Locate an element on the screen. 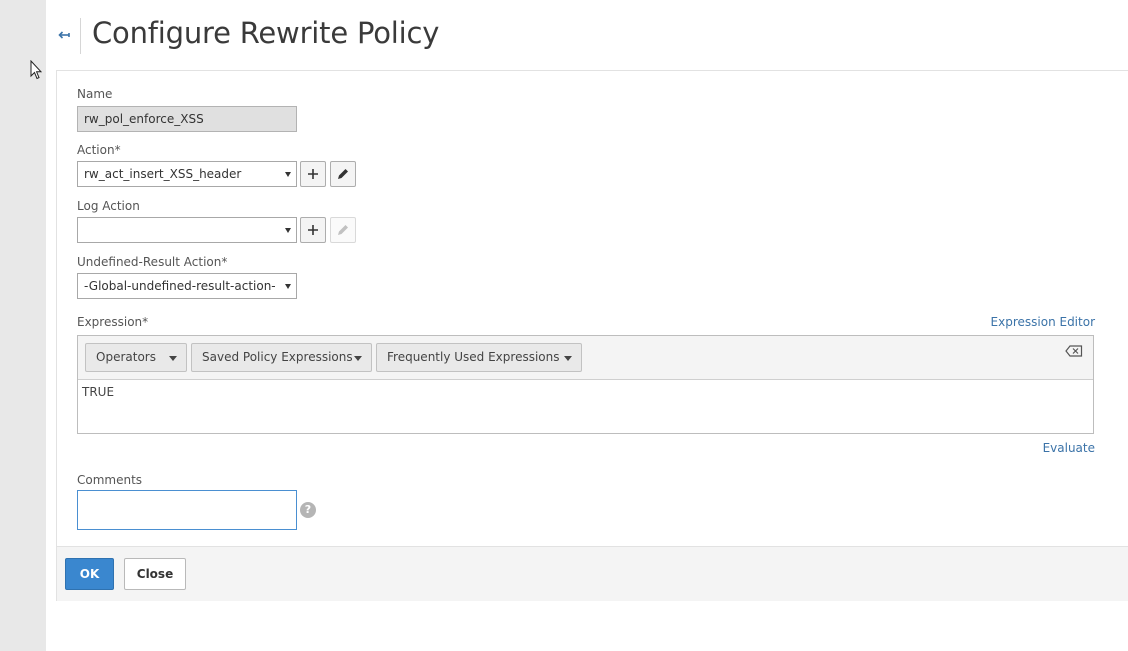  form-footer: OK Close is located at coordinates (592, 573).